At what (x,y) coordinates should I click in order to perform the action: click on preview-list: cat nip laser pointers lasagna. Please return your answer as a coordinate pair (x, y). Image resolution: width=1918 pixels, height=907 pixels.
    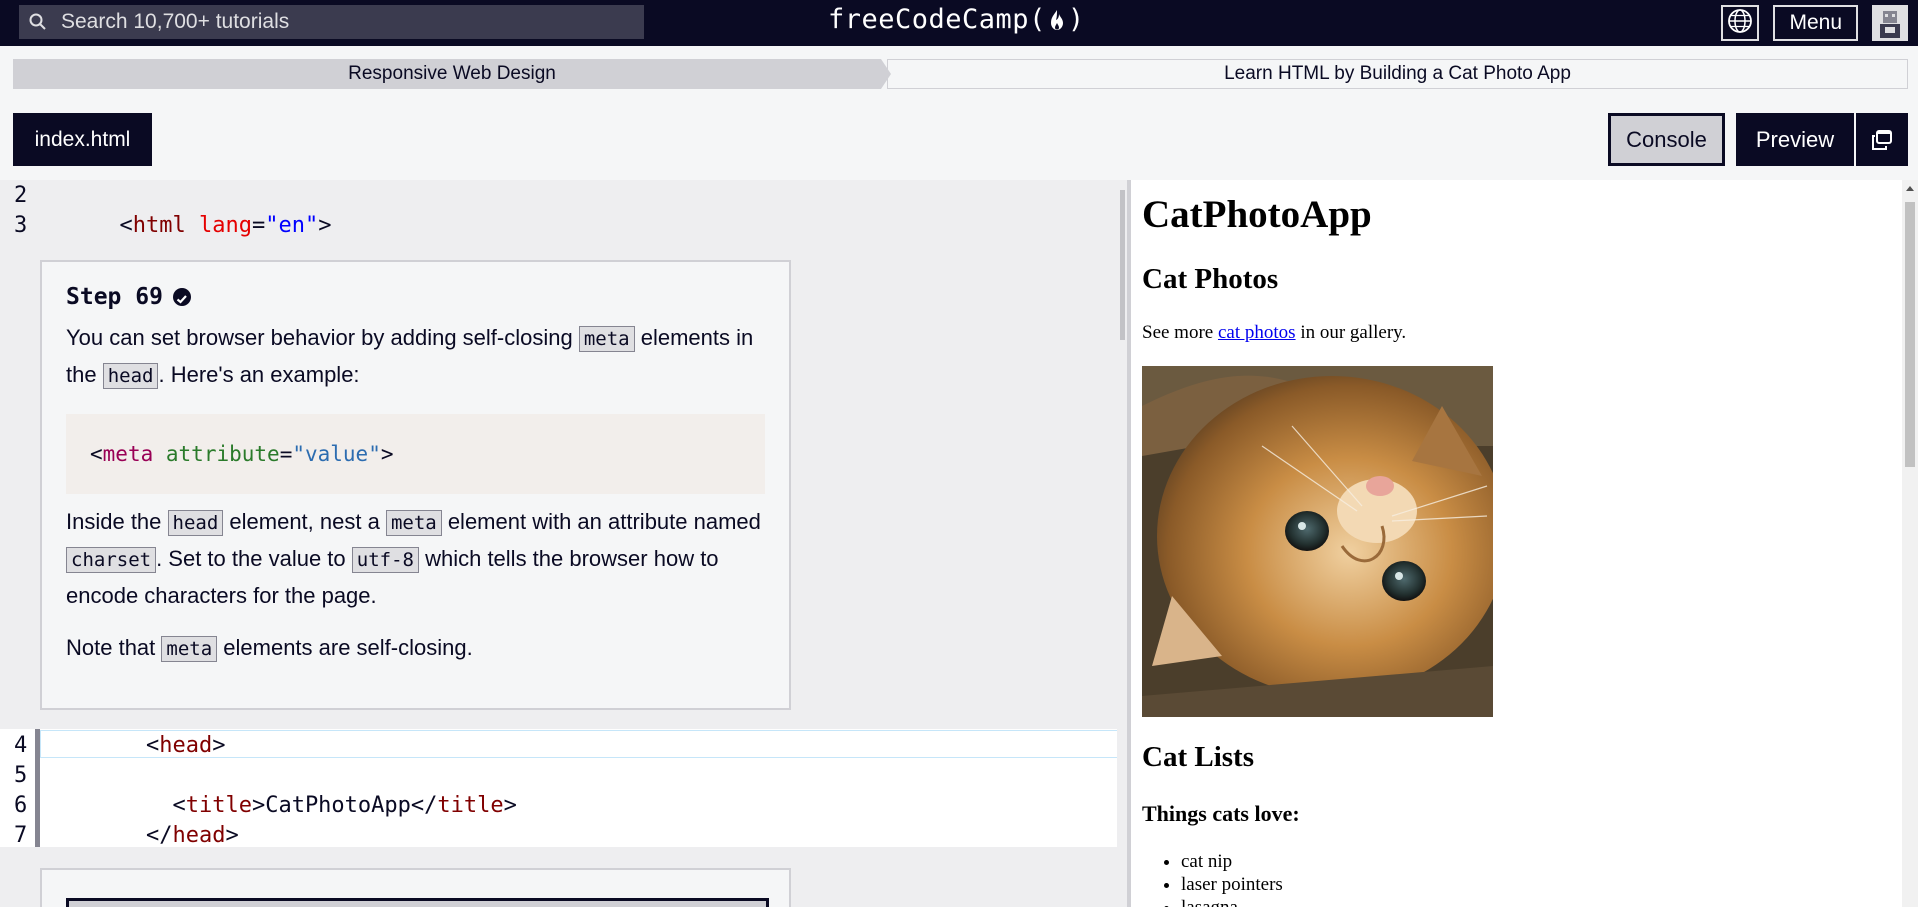
    Looking at the image, I should click on (1232, 878).